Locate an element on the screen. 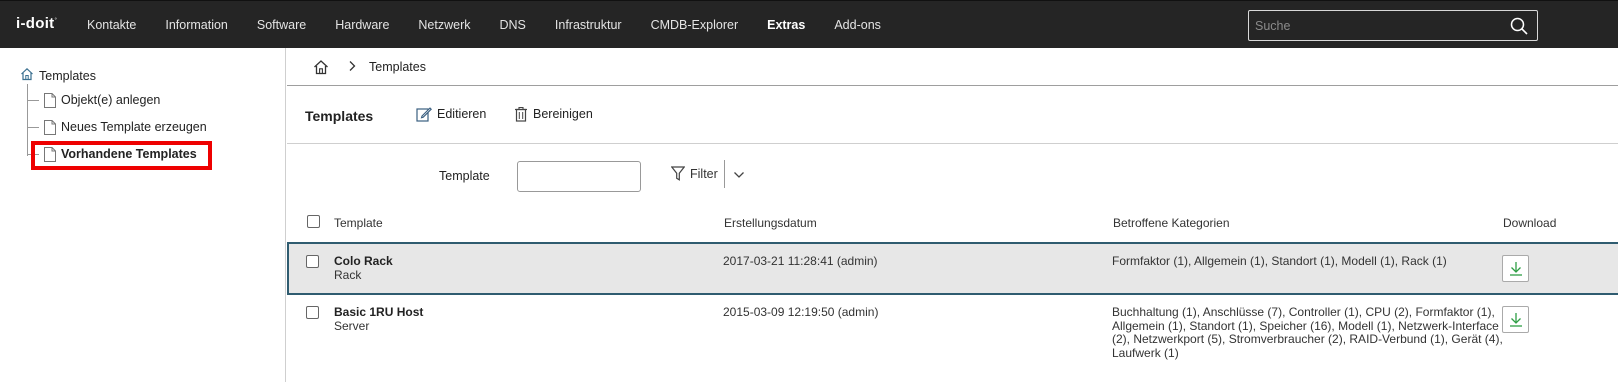 The width and height of the screenshot is (1618, 382). search-icon is located at coordinates (1519, 27).